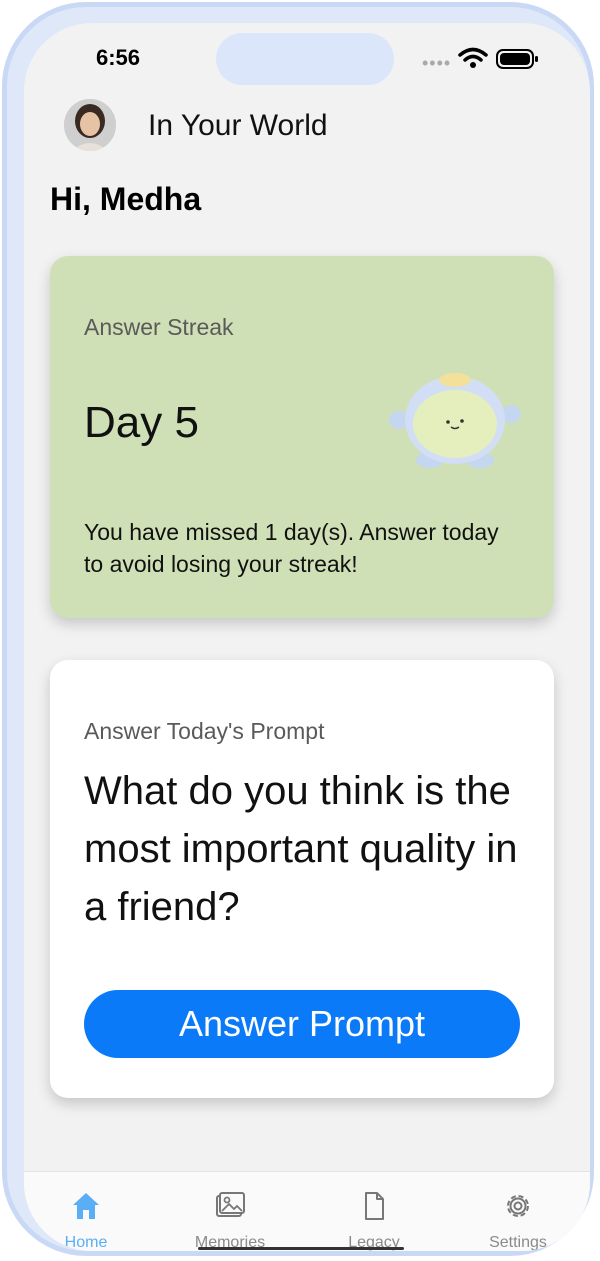 This screenshot has height=1261, width=600. I want to click on answer-prompt-button: Answer Prompt, so click(302, 1024).